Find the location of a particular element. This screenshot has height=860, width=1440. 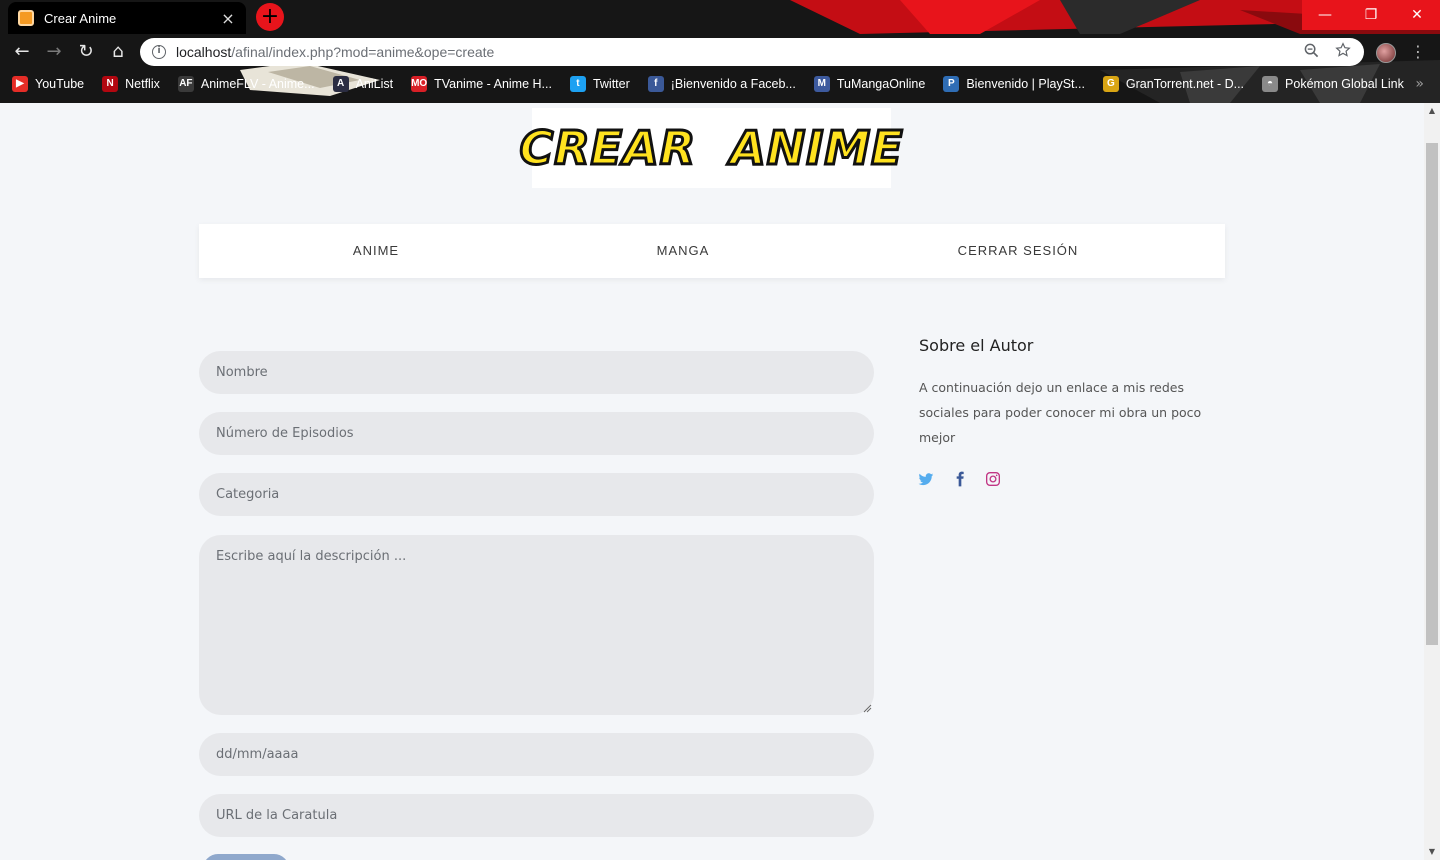

submit-button is located at coordinates (246, 857).